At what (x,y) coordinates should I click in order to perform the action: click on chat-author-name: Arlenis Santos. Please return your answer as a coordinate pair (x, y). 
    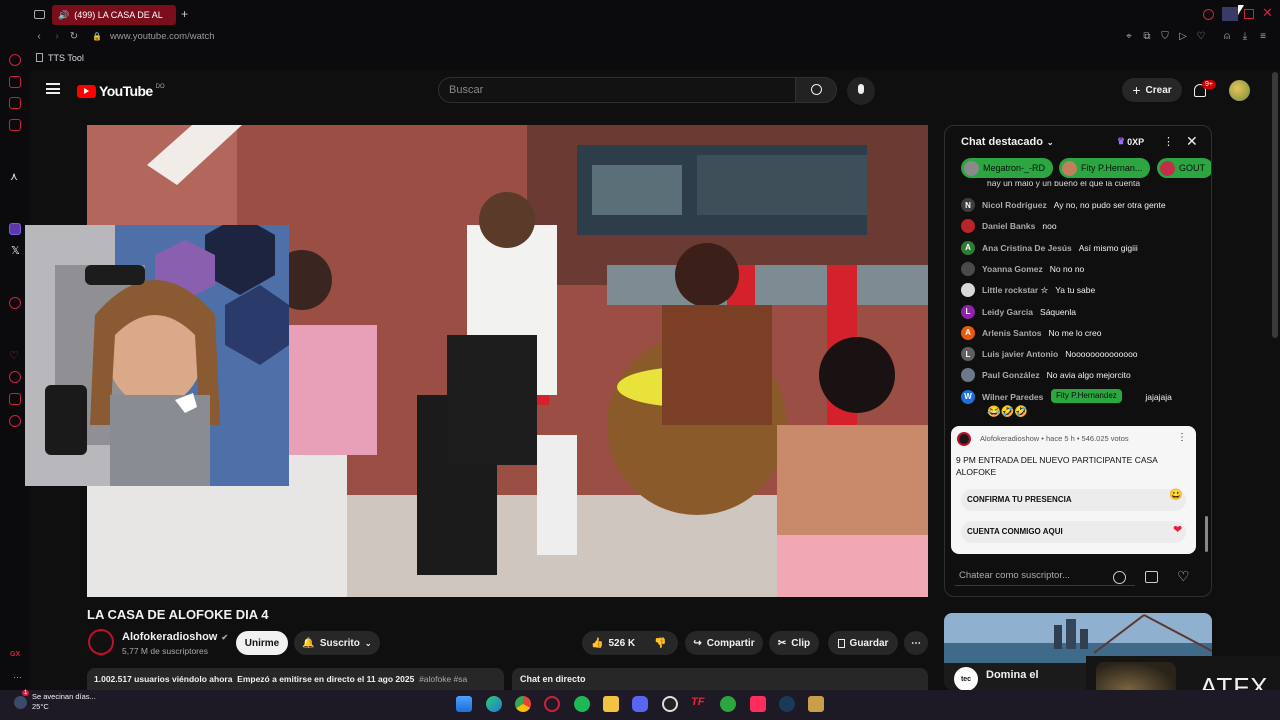
    Looking at the image, I should click on (1012, 333).